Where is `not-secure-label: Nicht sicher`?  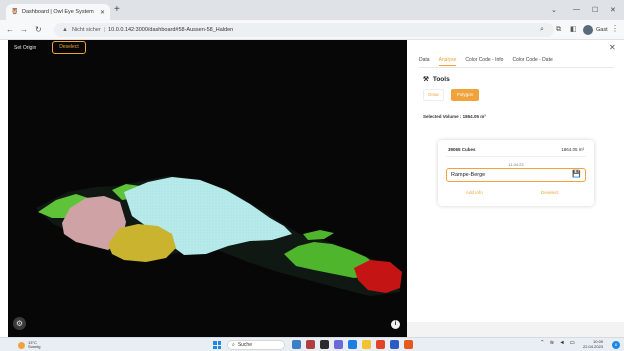
not-secure-label: Nicht sicher is located at coordinates (86, 30).